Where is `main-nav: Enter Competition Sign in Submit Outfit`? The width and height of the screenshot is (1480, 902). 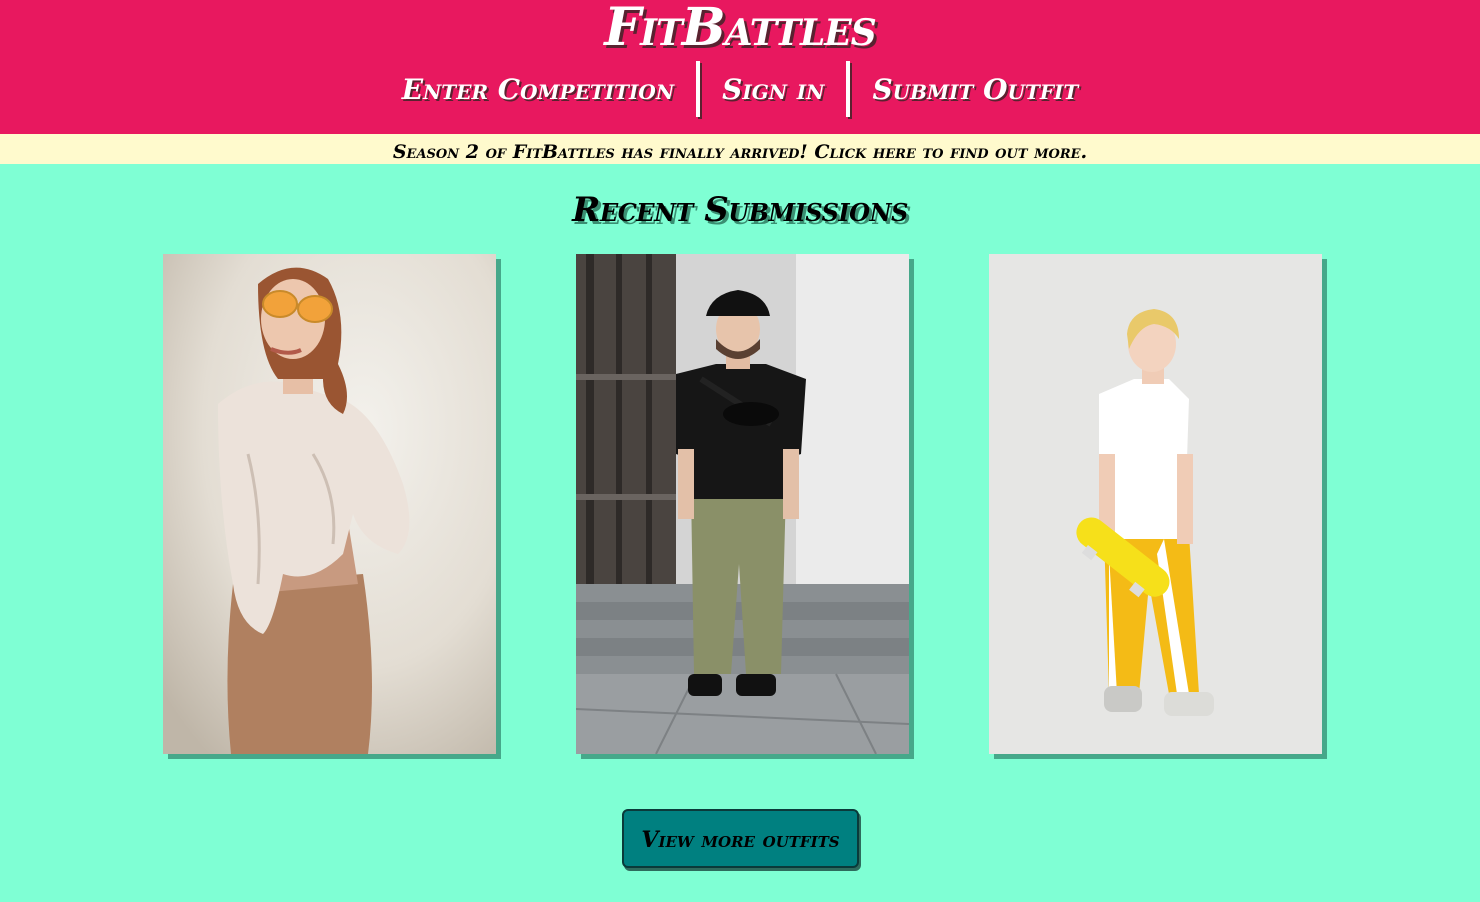
main-nav: Enter Competition Sign in Submit Outfit is located at coordinates (740, 89).